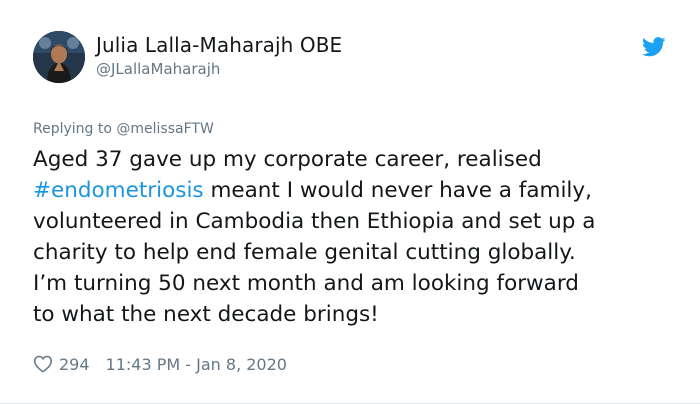 The width and height of the screenshot is (700, 404). What do you see at coordinates (75, 129) in the screenshot?
I see `replying-to-label: Replying to` at bounding box center [75, 129].